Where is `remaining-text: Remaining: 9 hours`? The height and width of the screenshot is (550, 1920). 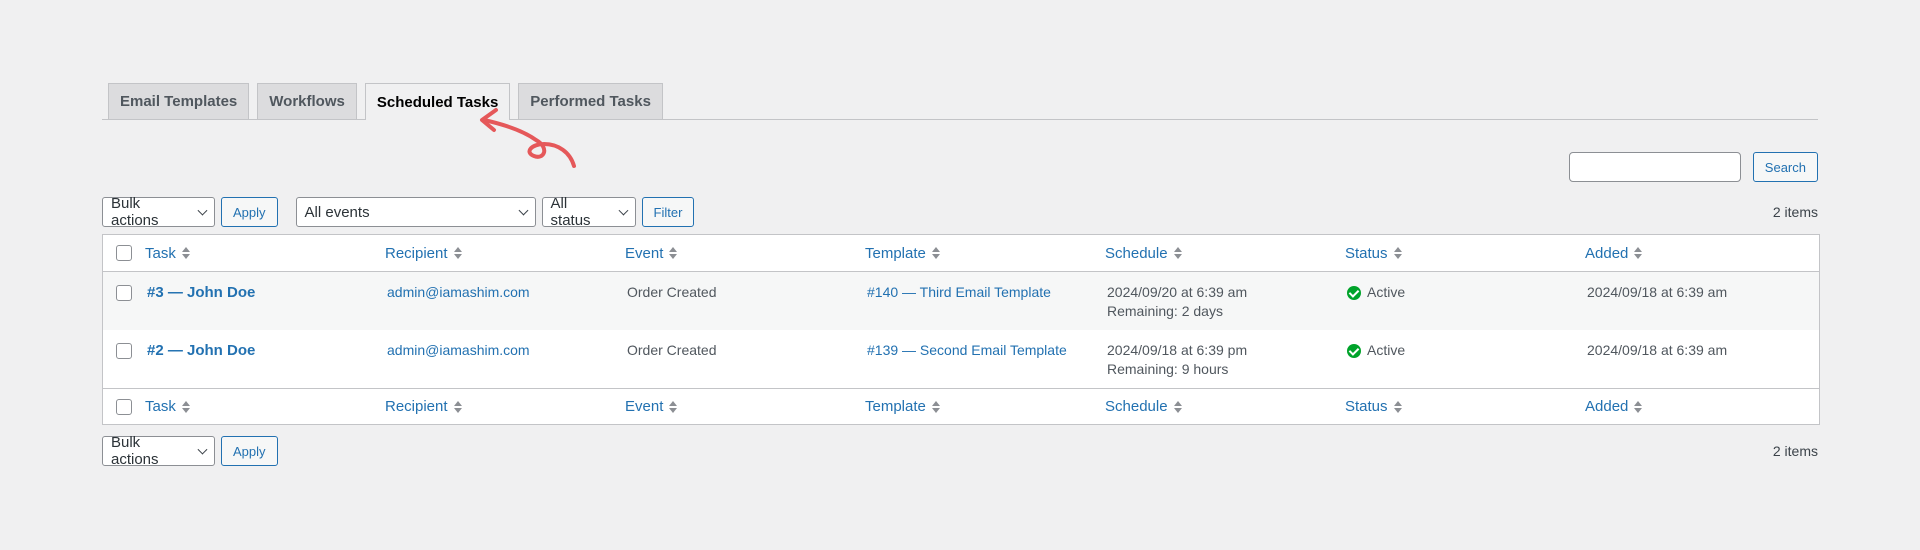
remaining-text: Remaining: 9 hours is located at coordinates (1168, 369).